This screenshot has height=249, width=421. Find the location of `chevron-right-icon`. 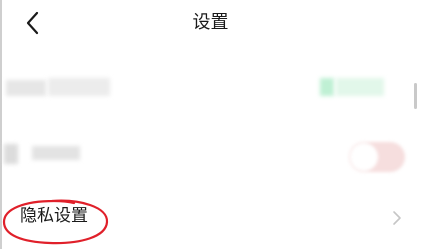

chevron-right-icon is located at coordinates (397, 218).